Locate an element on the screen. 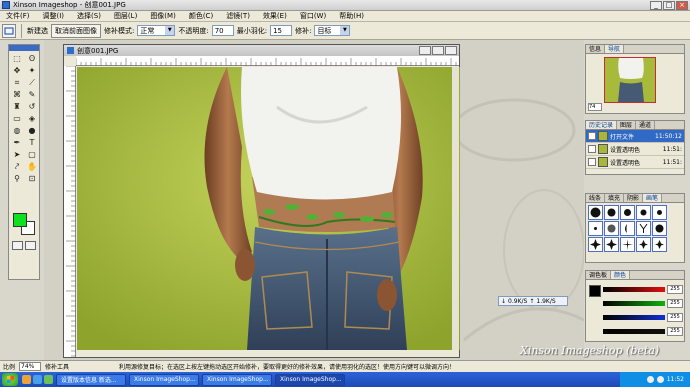  green-slider-track is located at coordinates (634, 303).